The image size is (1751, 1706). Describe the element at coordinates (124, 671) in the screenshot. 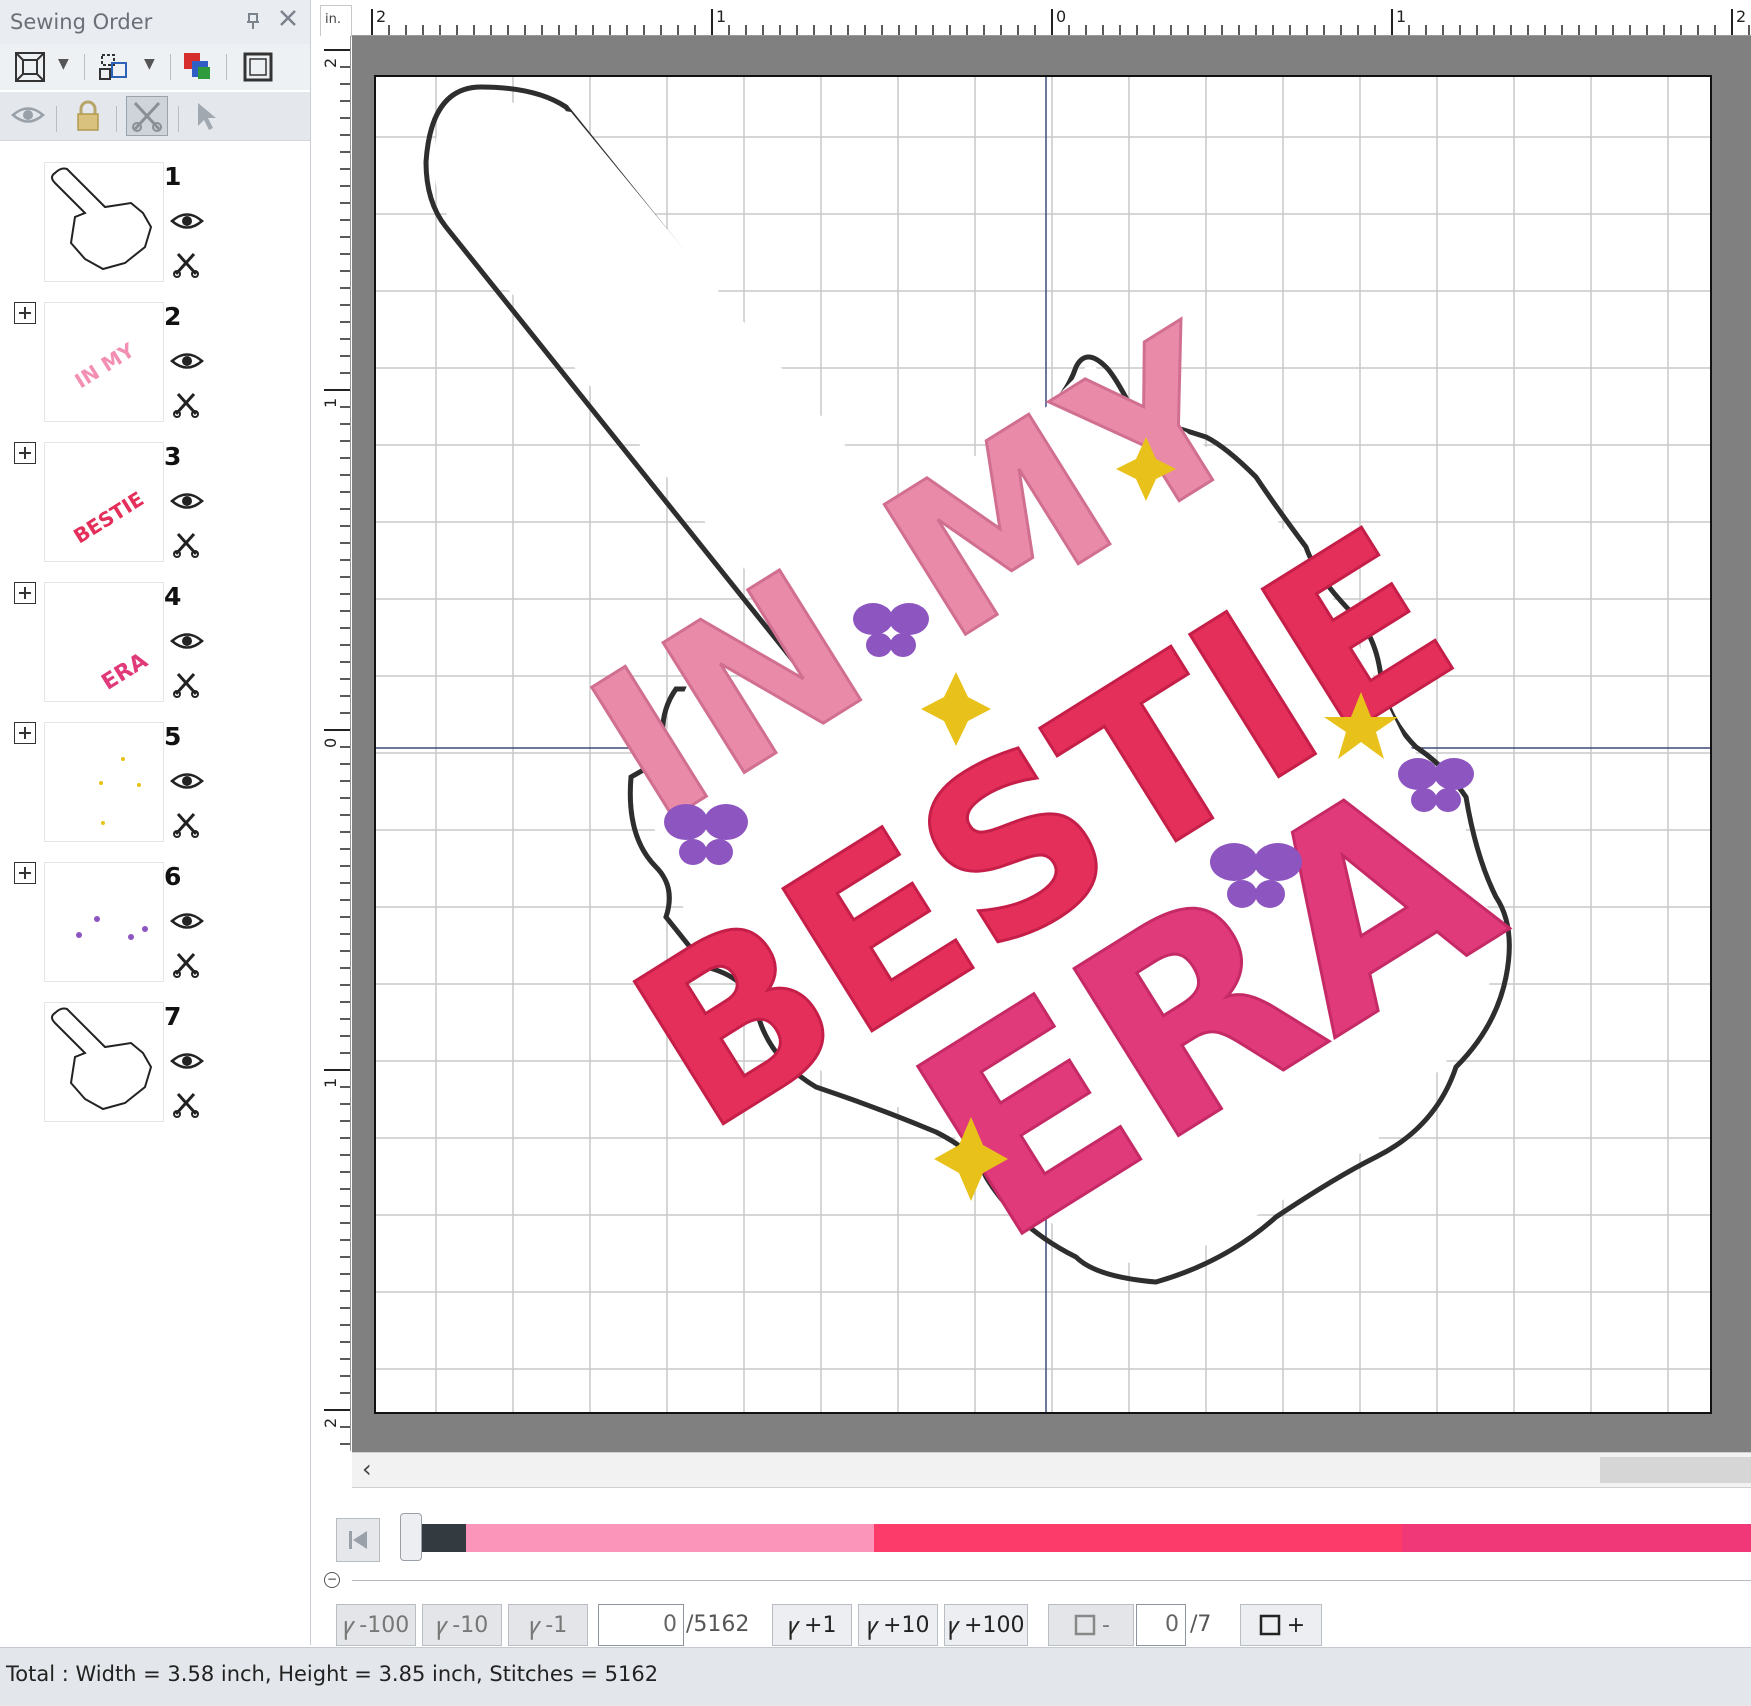

I see `svg-text: ERA` at that location.